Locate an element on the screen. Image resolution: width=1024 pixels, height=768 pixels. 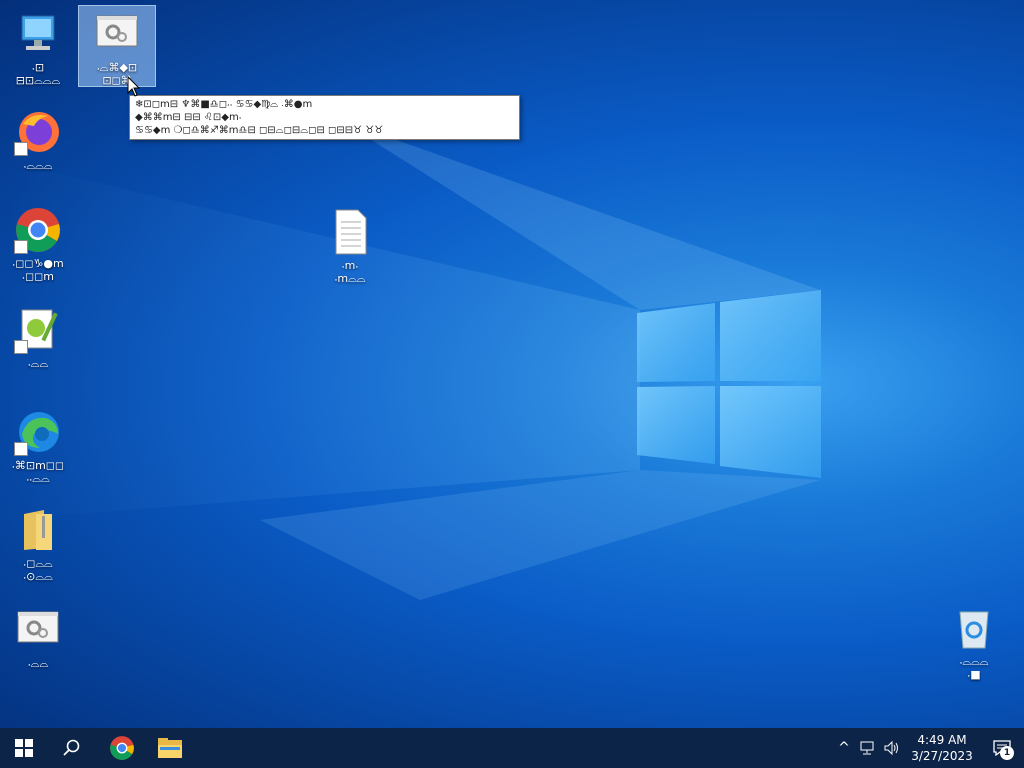
volume-button is located at coordinates (892, 748).